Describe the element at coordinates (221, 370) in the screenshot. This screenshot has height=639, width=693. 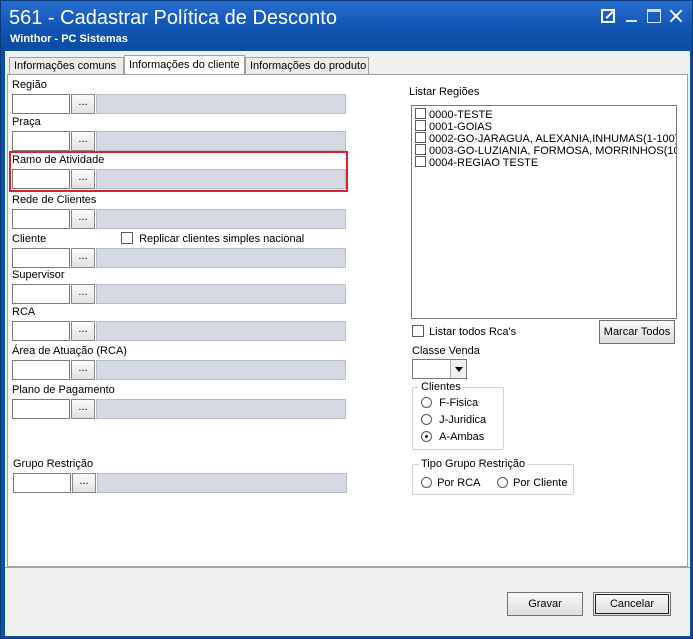
I see `area-description` at that location.